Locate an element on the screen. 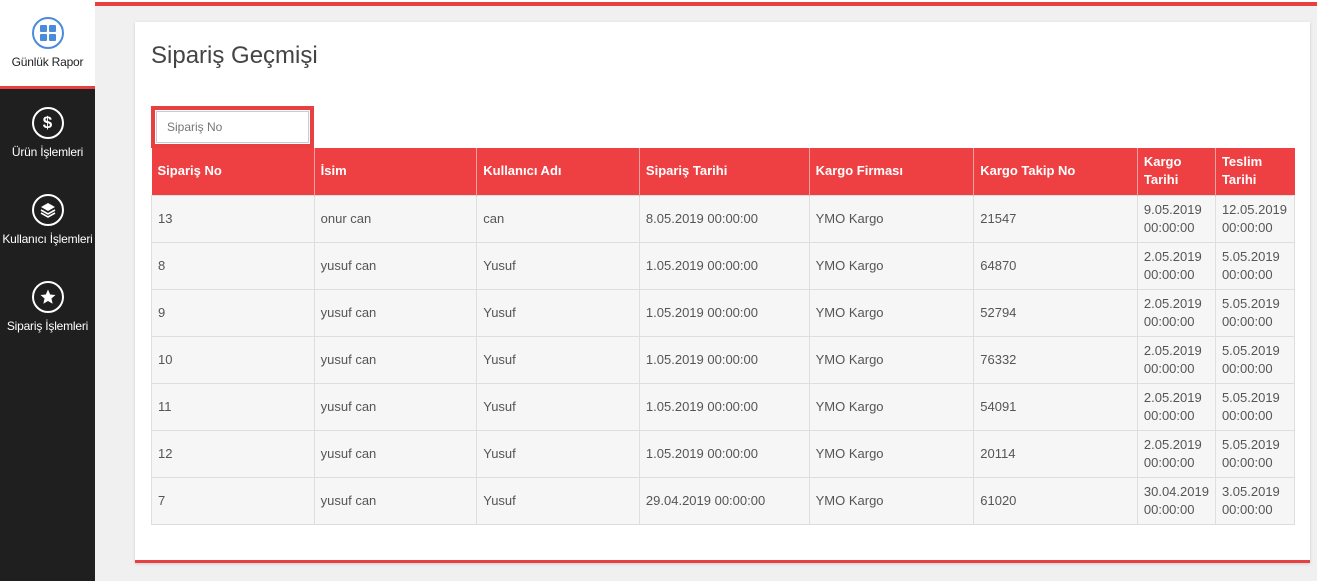 The height and width of the screenshot is (581, 1317). column-header: Kargo Takip No is located at coordinates (1055, 171).